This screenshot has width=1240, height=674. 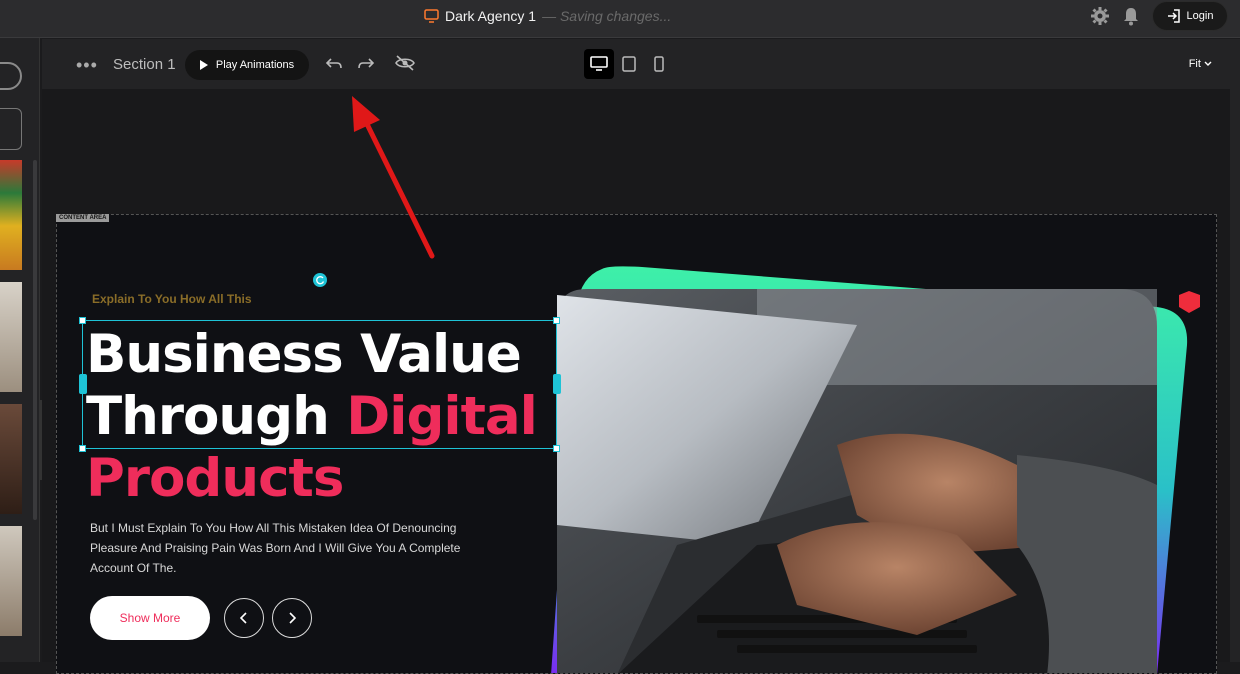 What do you see at coordinates (431, 16) in the screenshot?
I see `monitor-icon` at bounding box center [431, 16].